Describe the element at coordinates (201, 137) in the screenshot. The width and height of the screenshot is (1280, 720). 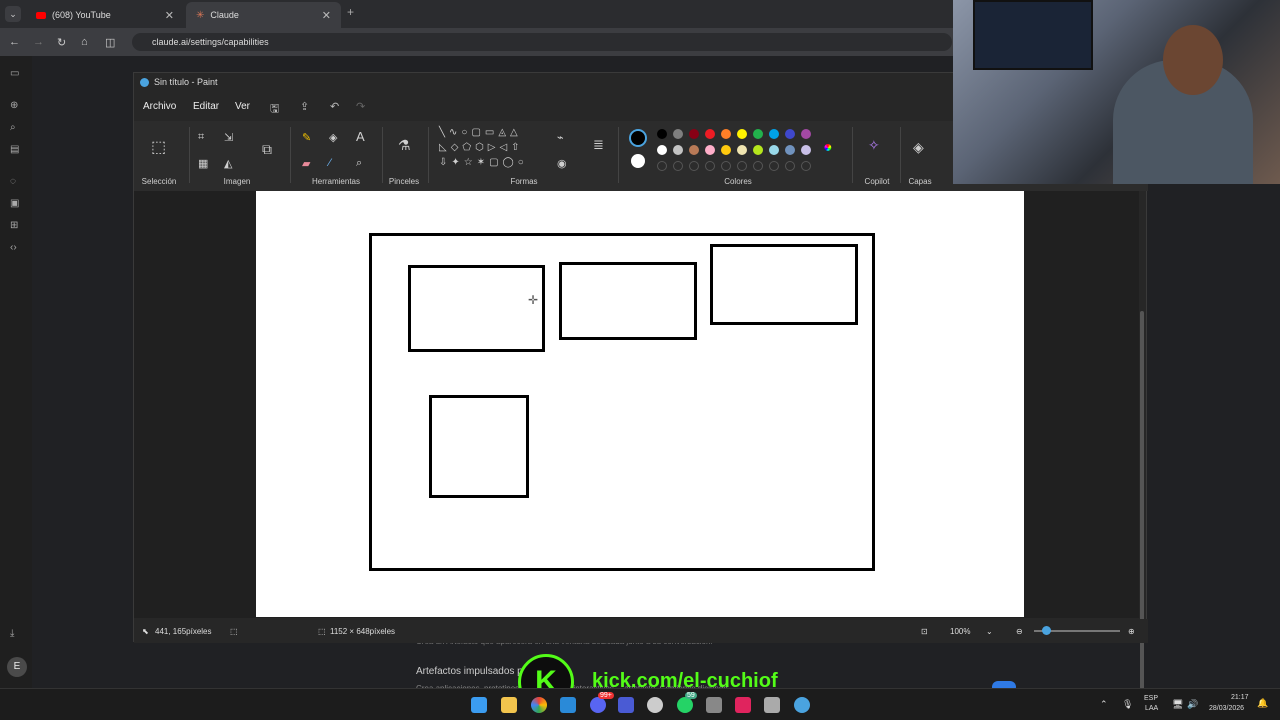
I see `crop-icon: ⌗` at that location.